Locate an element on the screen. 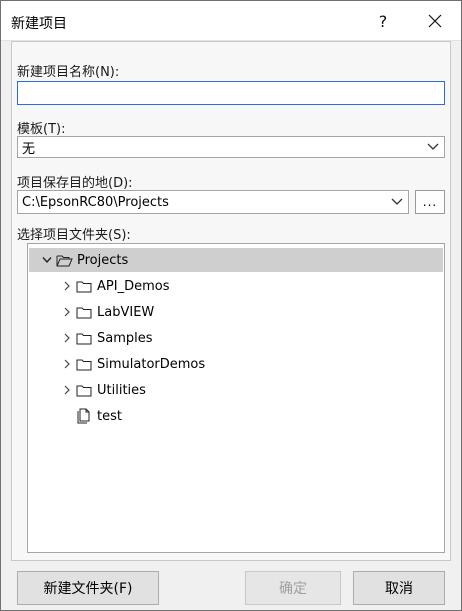  tree-item-label: Utilities is located at coordinates (121, 390).